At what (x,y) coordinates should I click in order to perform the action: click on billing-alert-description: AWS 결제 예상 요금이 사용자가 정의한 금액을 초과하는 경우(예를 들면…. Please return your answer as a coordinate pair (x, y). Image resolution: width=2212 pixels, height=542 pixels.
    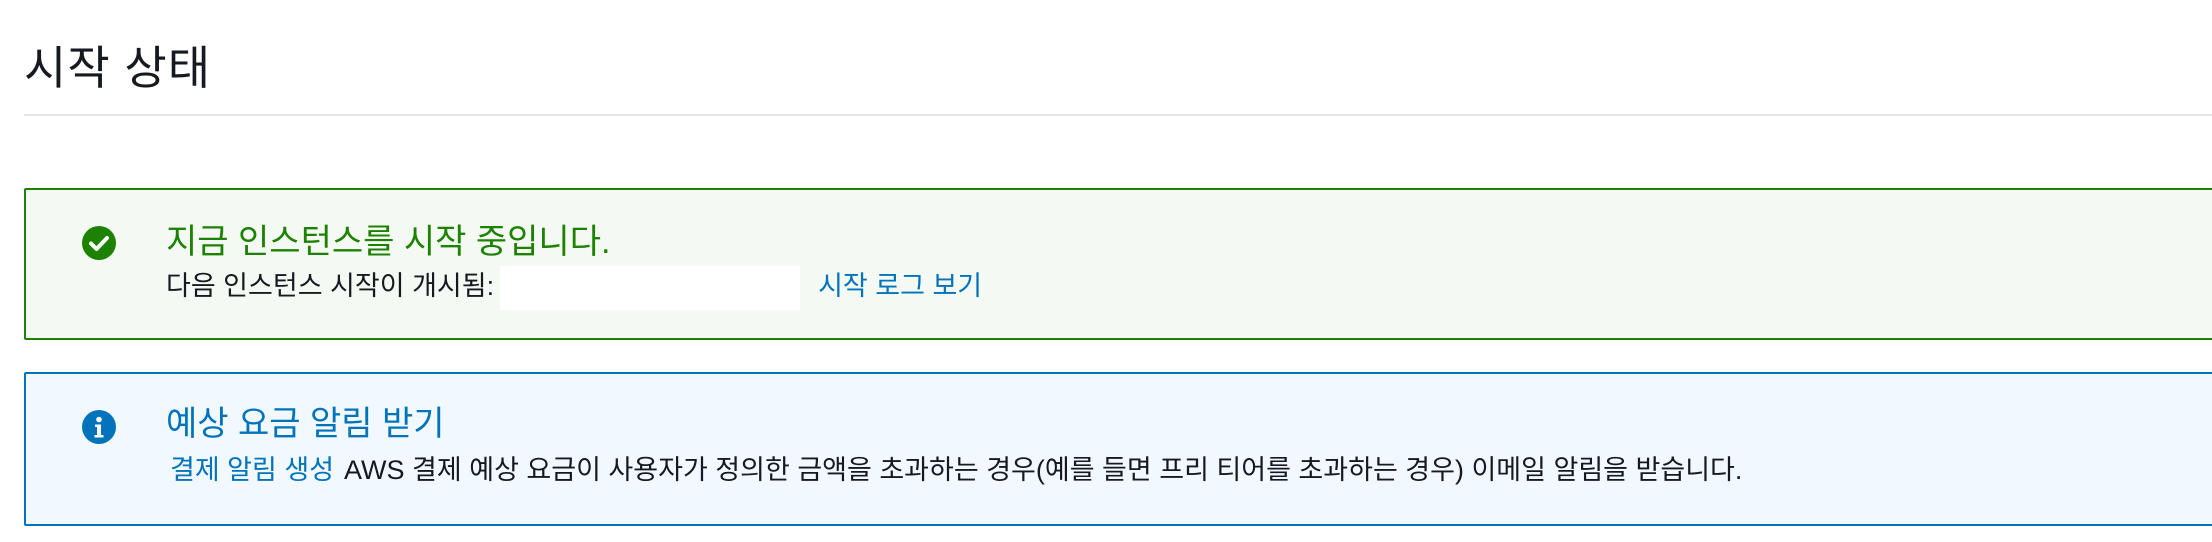
    Looking at the image, I should click on (1043, 470).